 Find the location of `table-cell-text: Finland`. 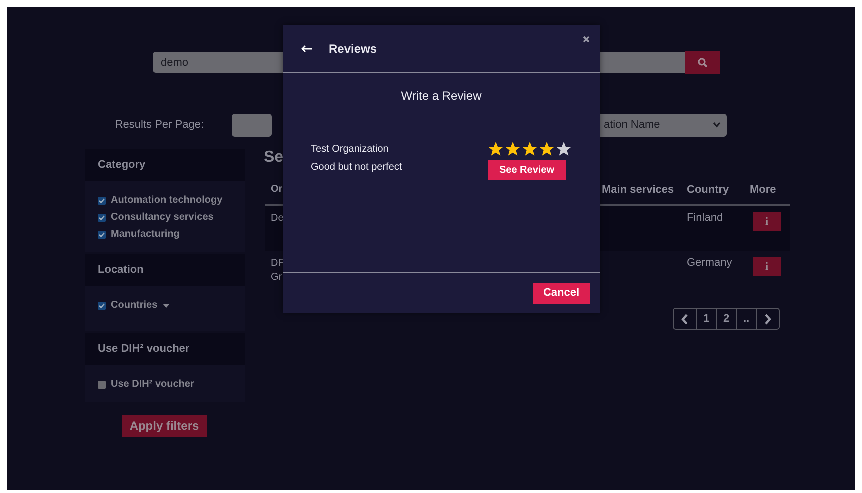

table-cell-text: Finland is located at coordinates (705, 219).